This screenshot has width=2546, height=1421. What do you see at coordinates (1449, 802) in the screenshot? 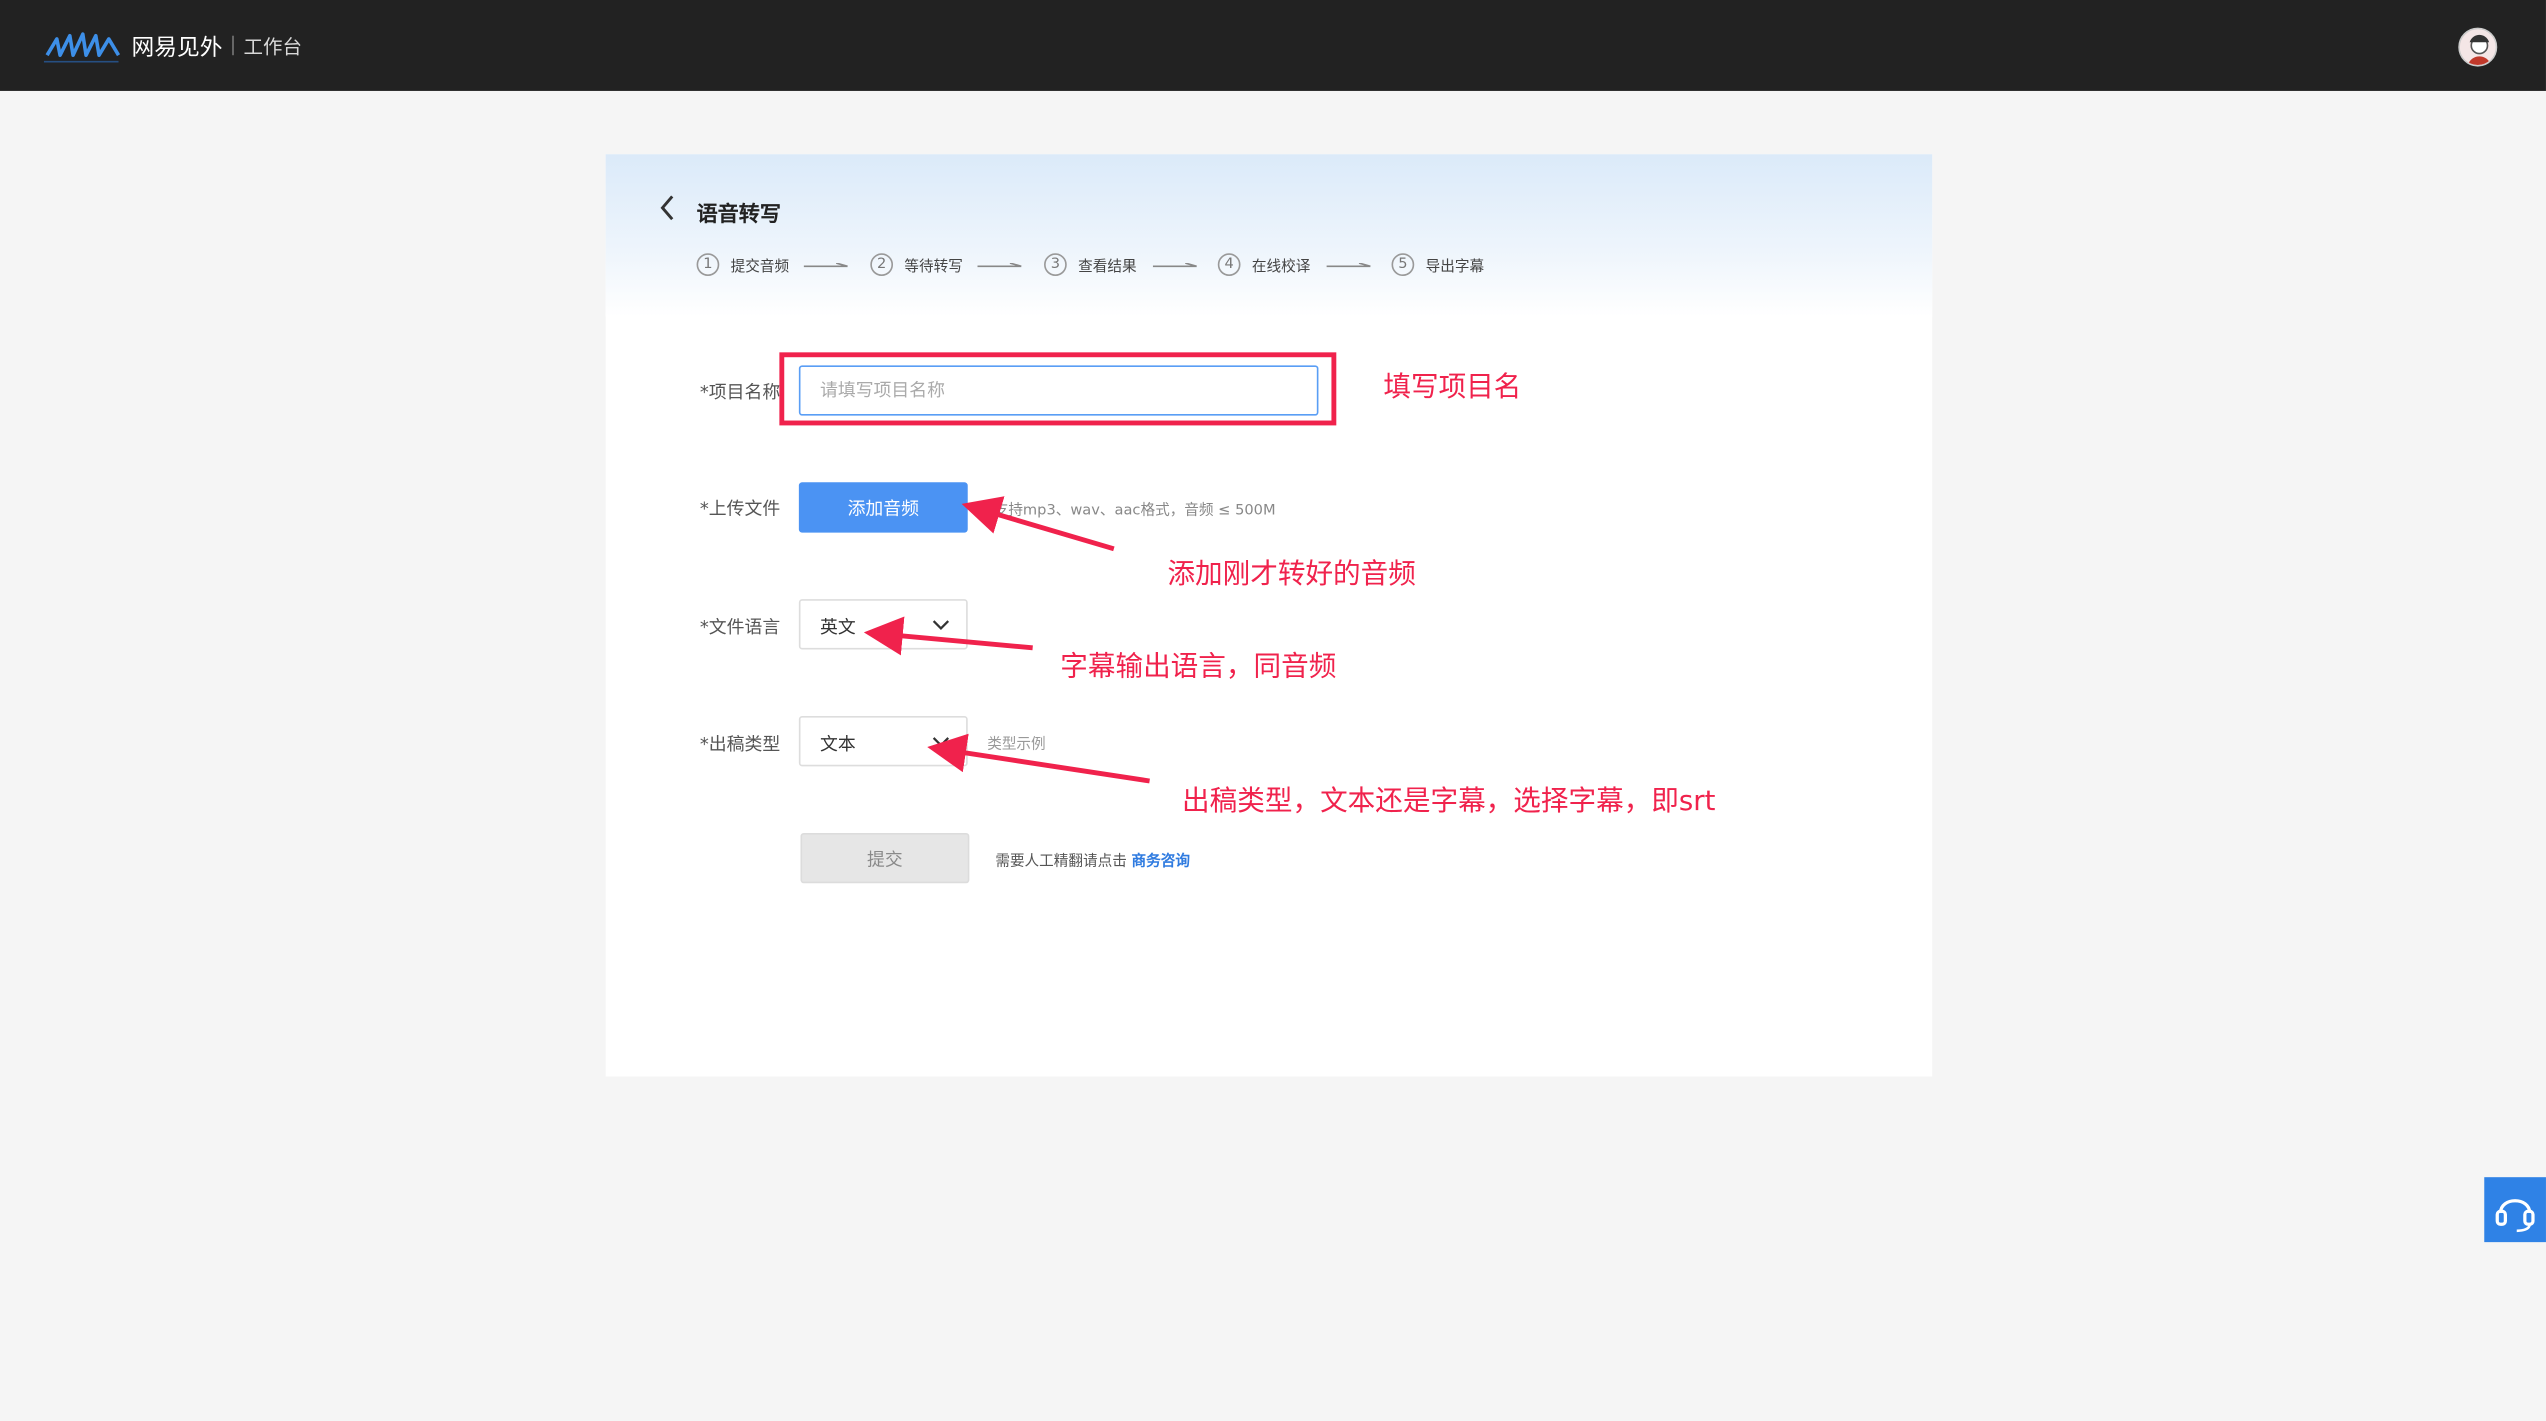
I see `annotation-output: 出稿类型，文本还是字幕，选择字幕，即srt` at bounding box center [1449, 802].